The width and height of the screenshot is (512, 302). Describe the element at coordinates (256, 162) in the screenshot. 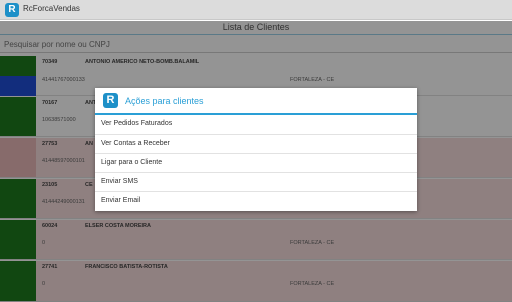

I see `menu-item-ligar-para-o-cliente: Ligar para o Cliente` at that location.